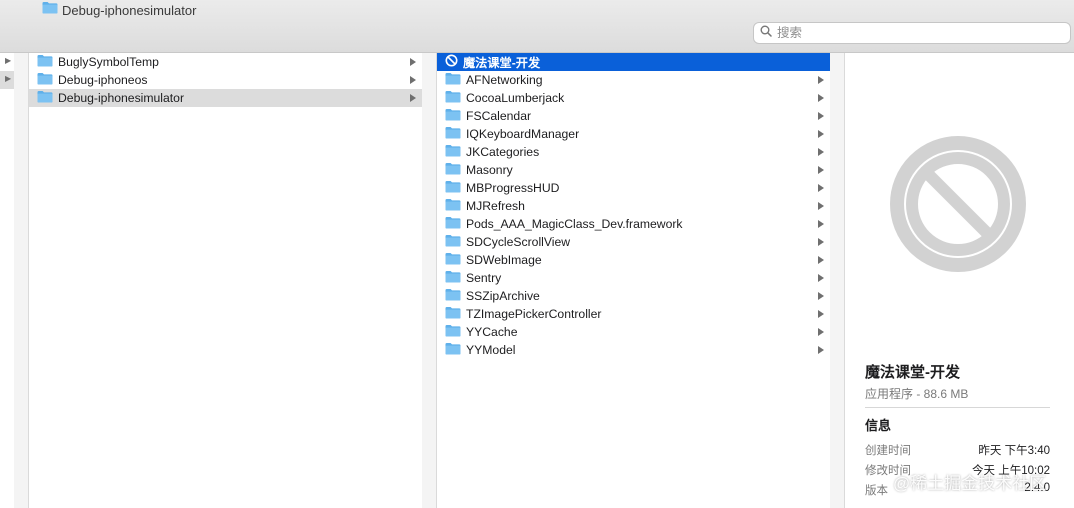  I want to click on info-key: 版本, so click(876, 491).